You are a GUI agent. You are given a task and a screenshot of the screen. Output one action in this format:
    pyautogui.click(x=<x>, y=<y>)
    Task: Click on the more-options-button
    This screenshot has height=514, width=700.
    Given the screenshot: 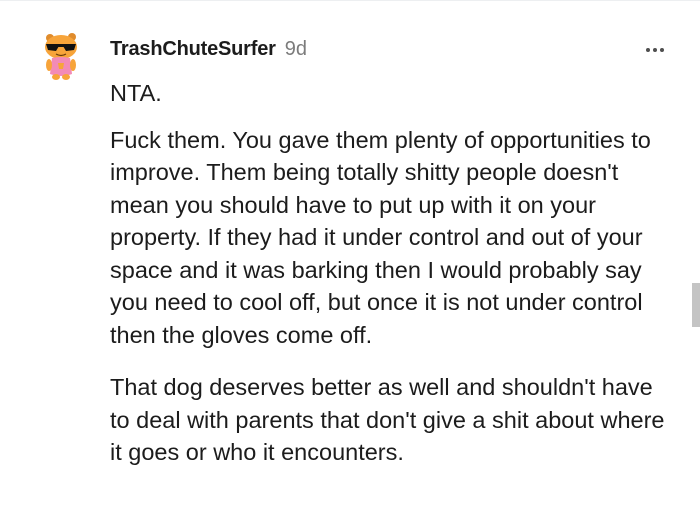 What is the action you would take?
    pyautogui.click(x=655, y=50)
    